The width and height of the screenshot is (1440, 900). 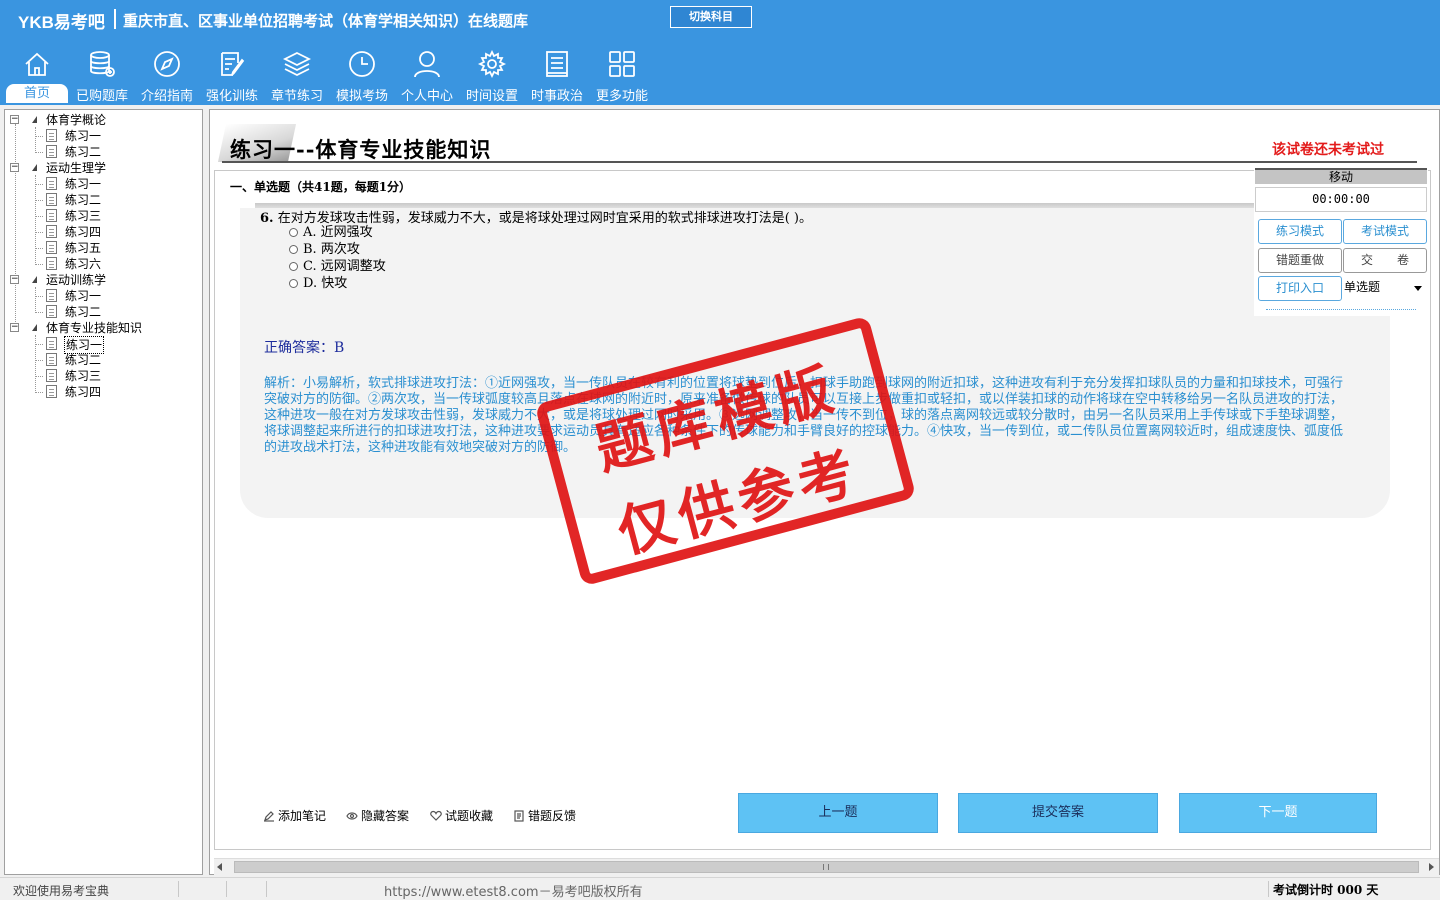 I want to click on eye-icon, so click(x=352, y=816).